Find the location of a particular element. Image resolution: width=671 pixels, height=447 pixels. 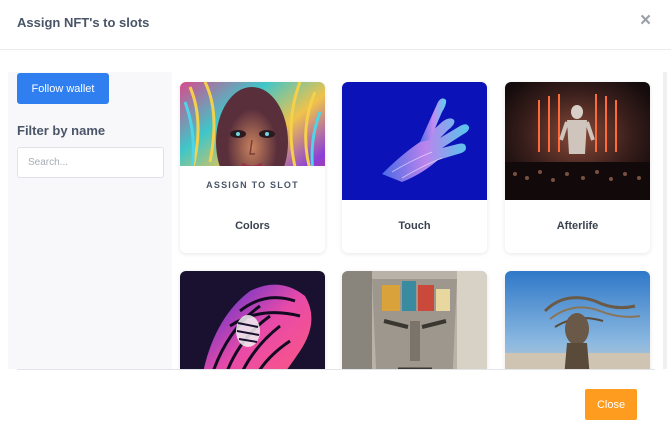

close-icon: × is located at coordinates (645, 21).